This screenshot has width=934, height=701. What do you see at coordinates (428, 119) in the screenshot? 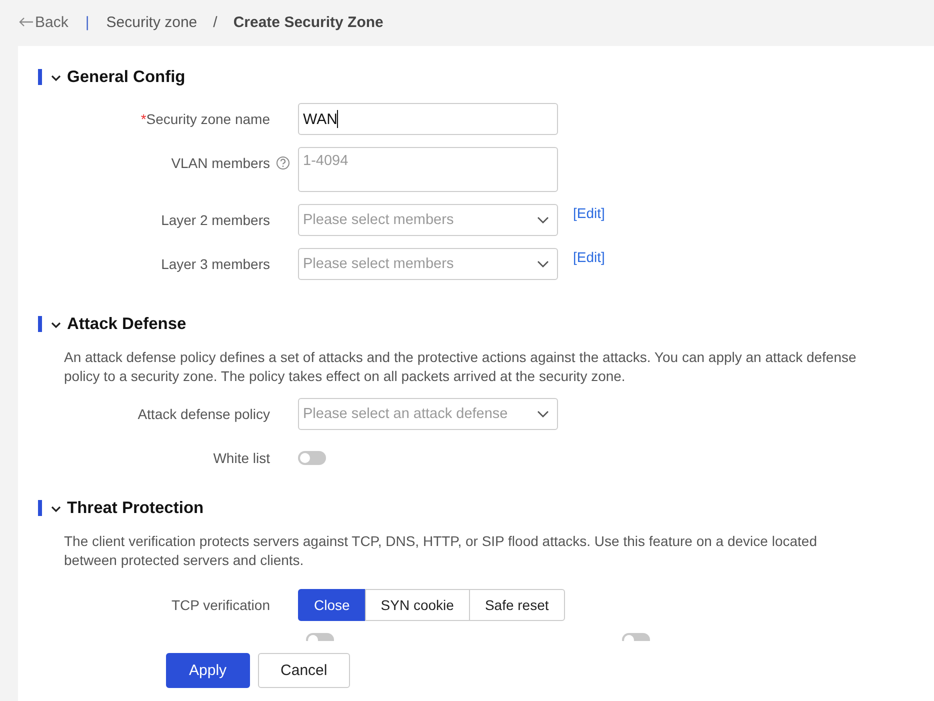
I see `text-field: WAN` at bounding box center [428, 119].